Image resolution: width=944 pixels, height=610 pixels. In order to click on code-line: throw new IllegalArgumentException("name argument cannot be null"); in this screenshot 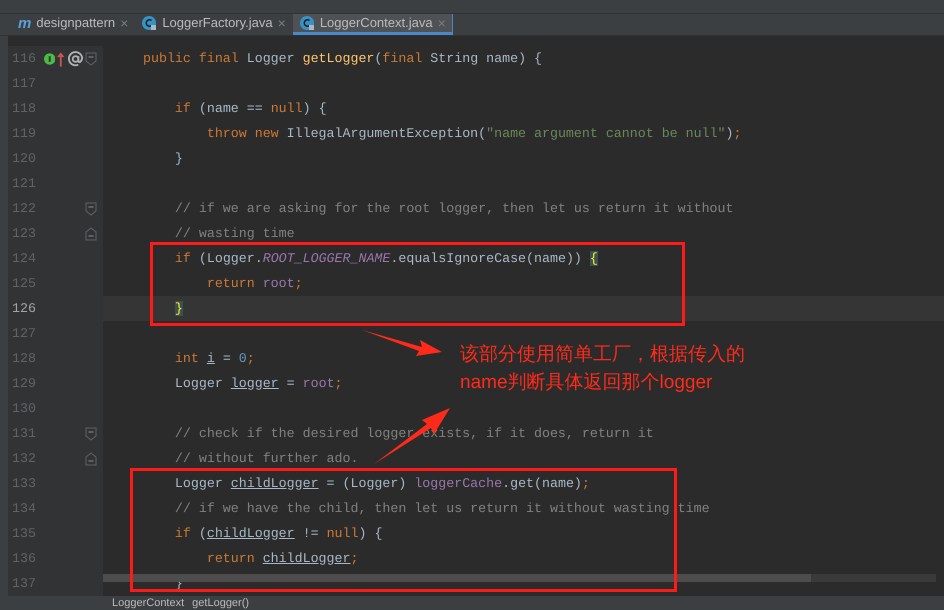, I will do `click(474, 133)`.